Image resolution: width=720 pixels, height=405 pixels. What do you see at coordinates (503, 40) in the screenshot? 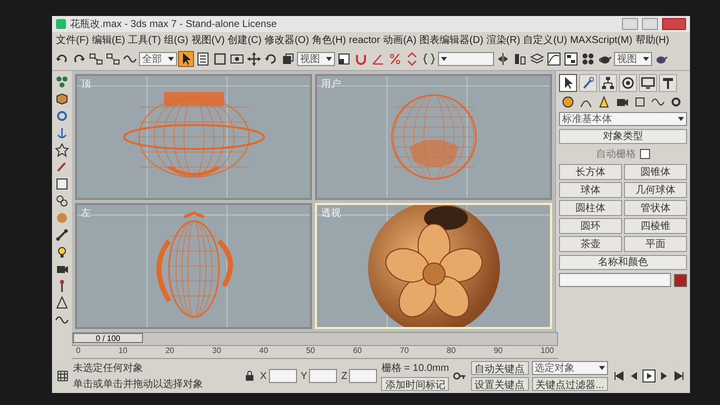
I see `menu-item: 渲染(R)` at bounding box center [503, 40].